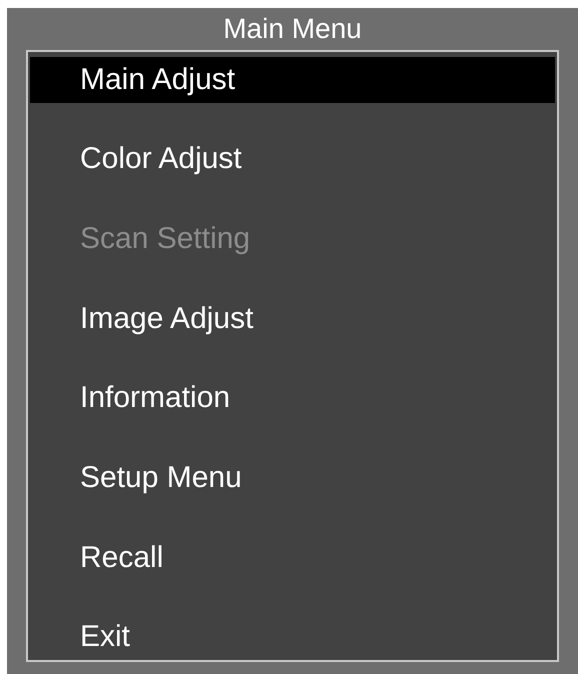 This screenshot has height=674, width=578. Describe the element at coordinates (292, 159) in the screenshot. I see `menu-item: Color Adjust` at that location.